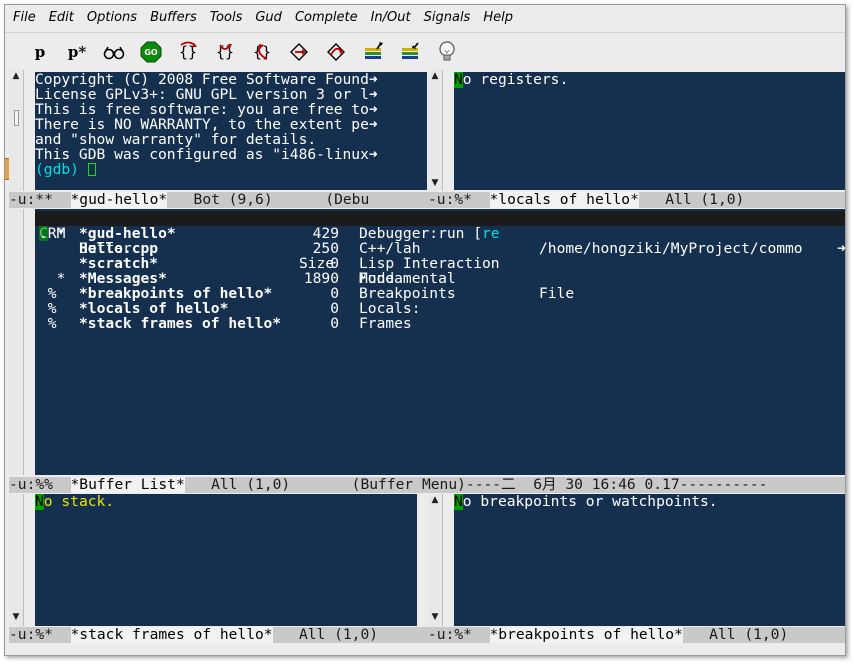  What do you see at coordinates (226, 17) in the screenshot?
I see `menu-tools: Tools` at bounding box center [226, 17].